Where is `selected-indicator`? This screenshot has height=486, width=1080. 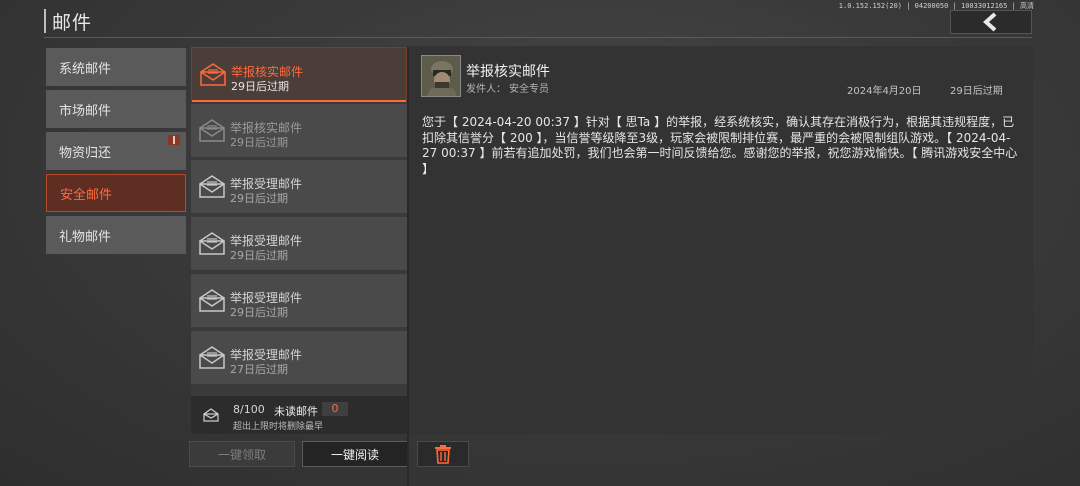 selected-indicator is located at coordinates (299, 101).